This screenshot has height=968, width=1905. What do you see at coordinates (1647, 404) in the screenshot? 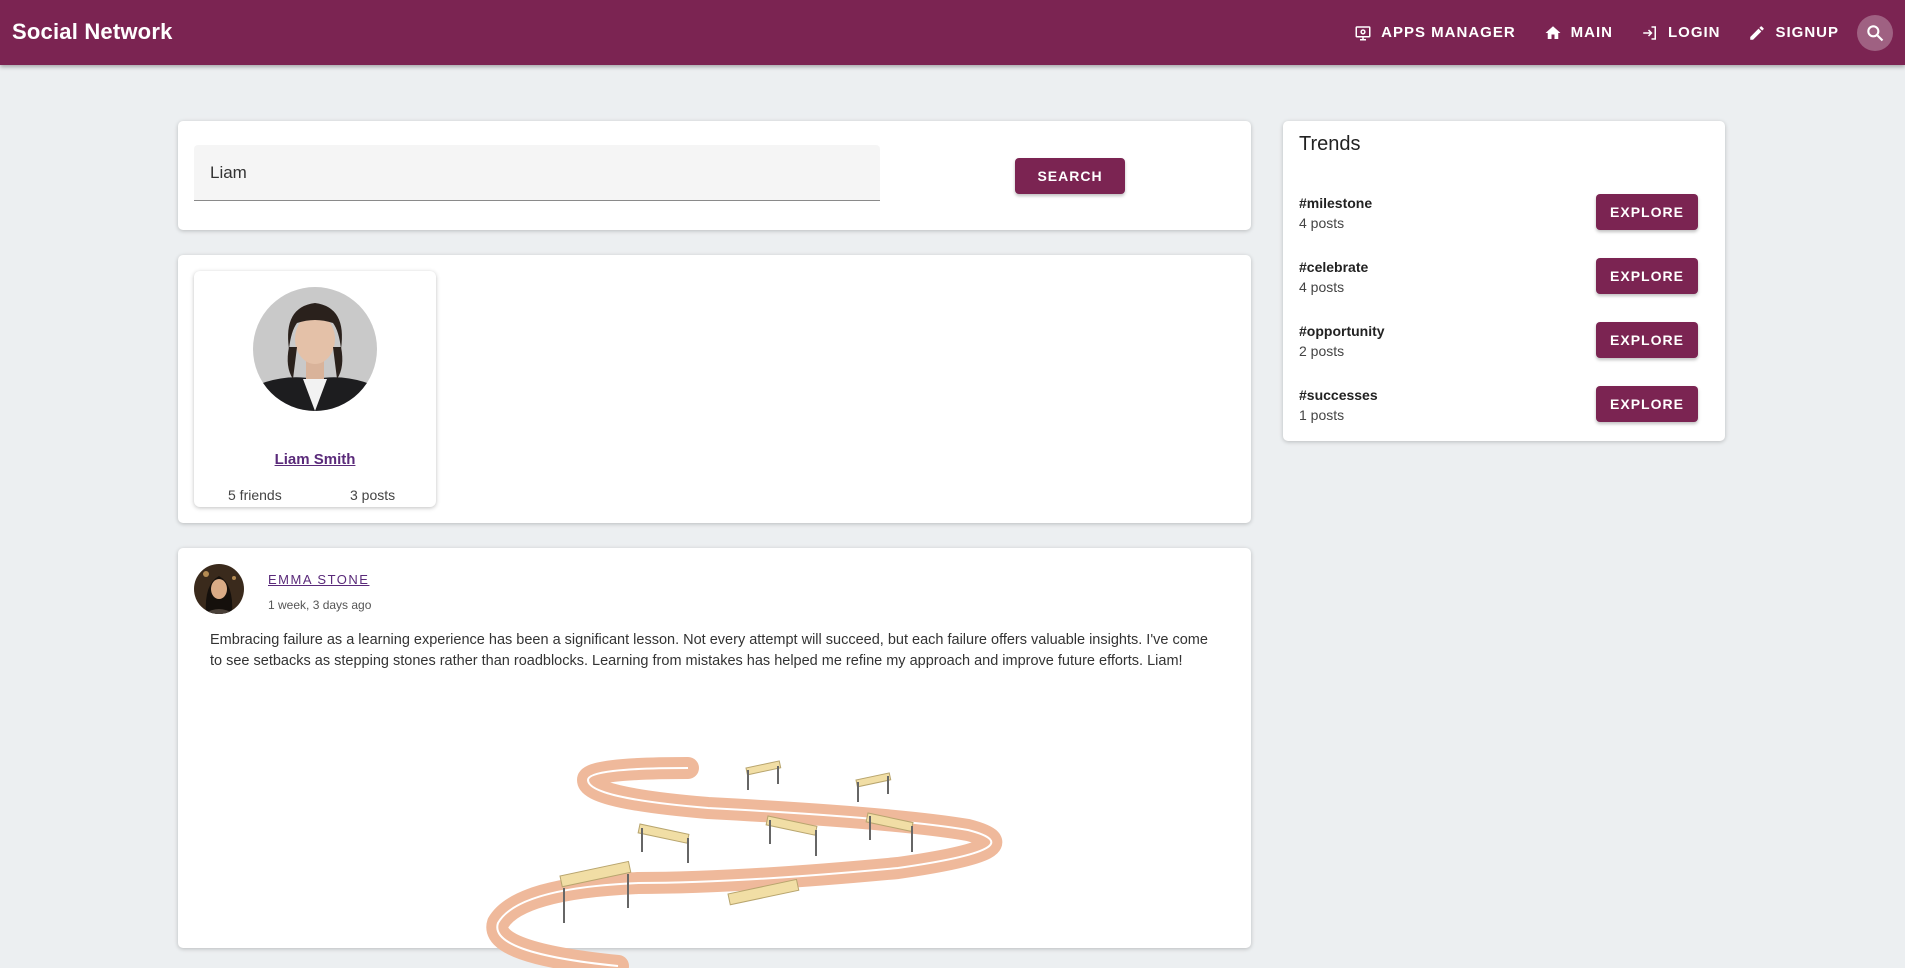
I see `explore-successes-button: EXPLORE` at bounding box center [1647, 404].